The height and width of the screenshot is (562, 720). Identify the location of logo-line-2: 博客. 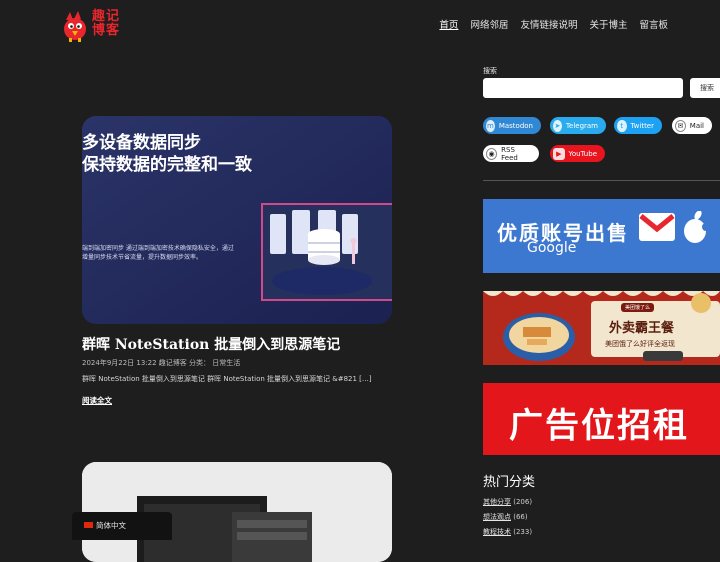
(106, 30).